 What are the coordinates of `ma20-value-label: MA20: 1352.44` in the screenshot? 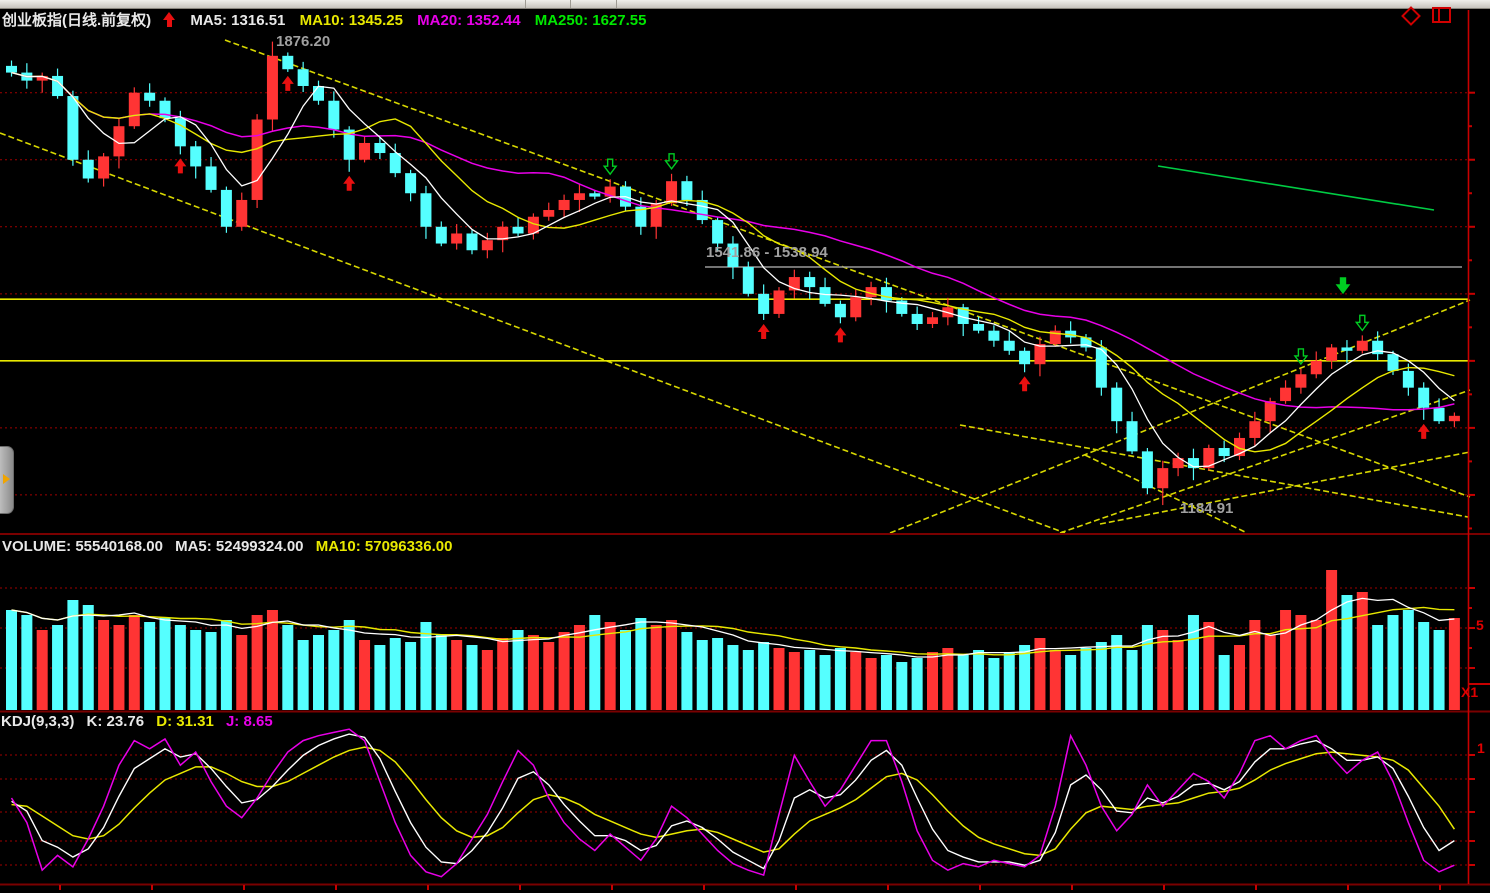 It's located at (468, 20).